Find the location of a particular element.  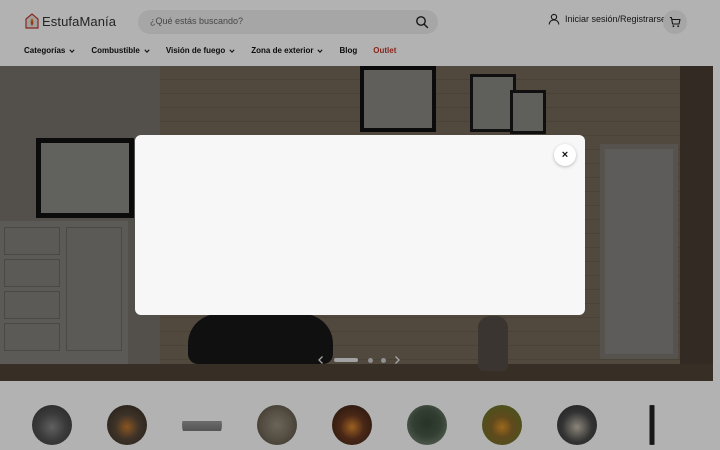

close-icon: × is located at coordinates (565, 155).